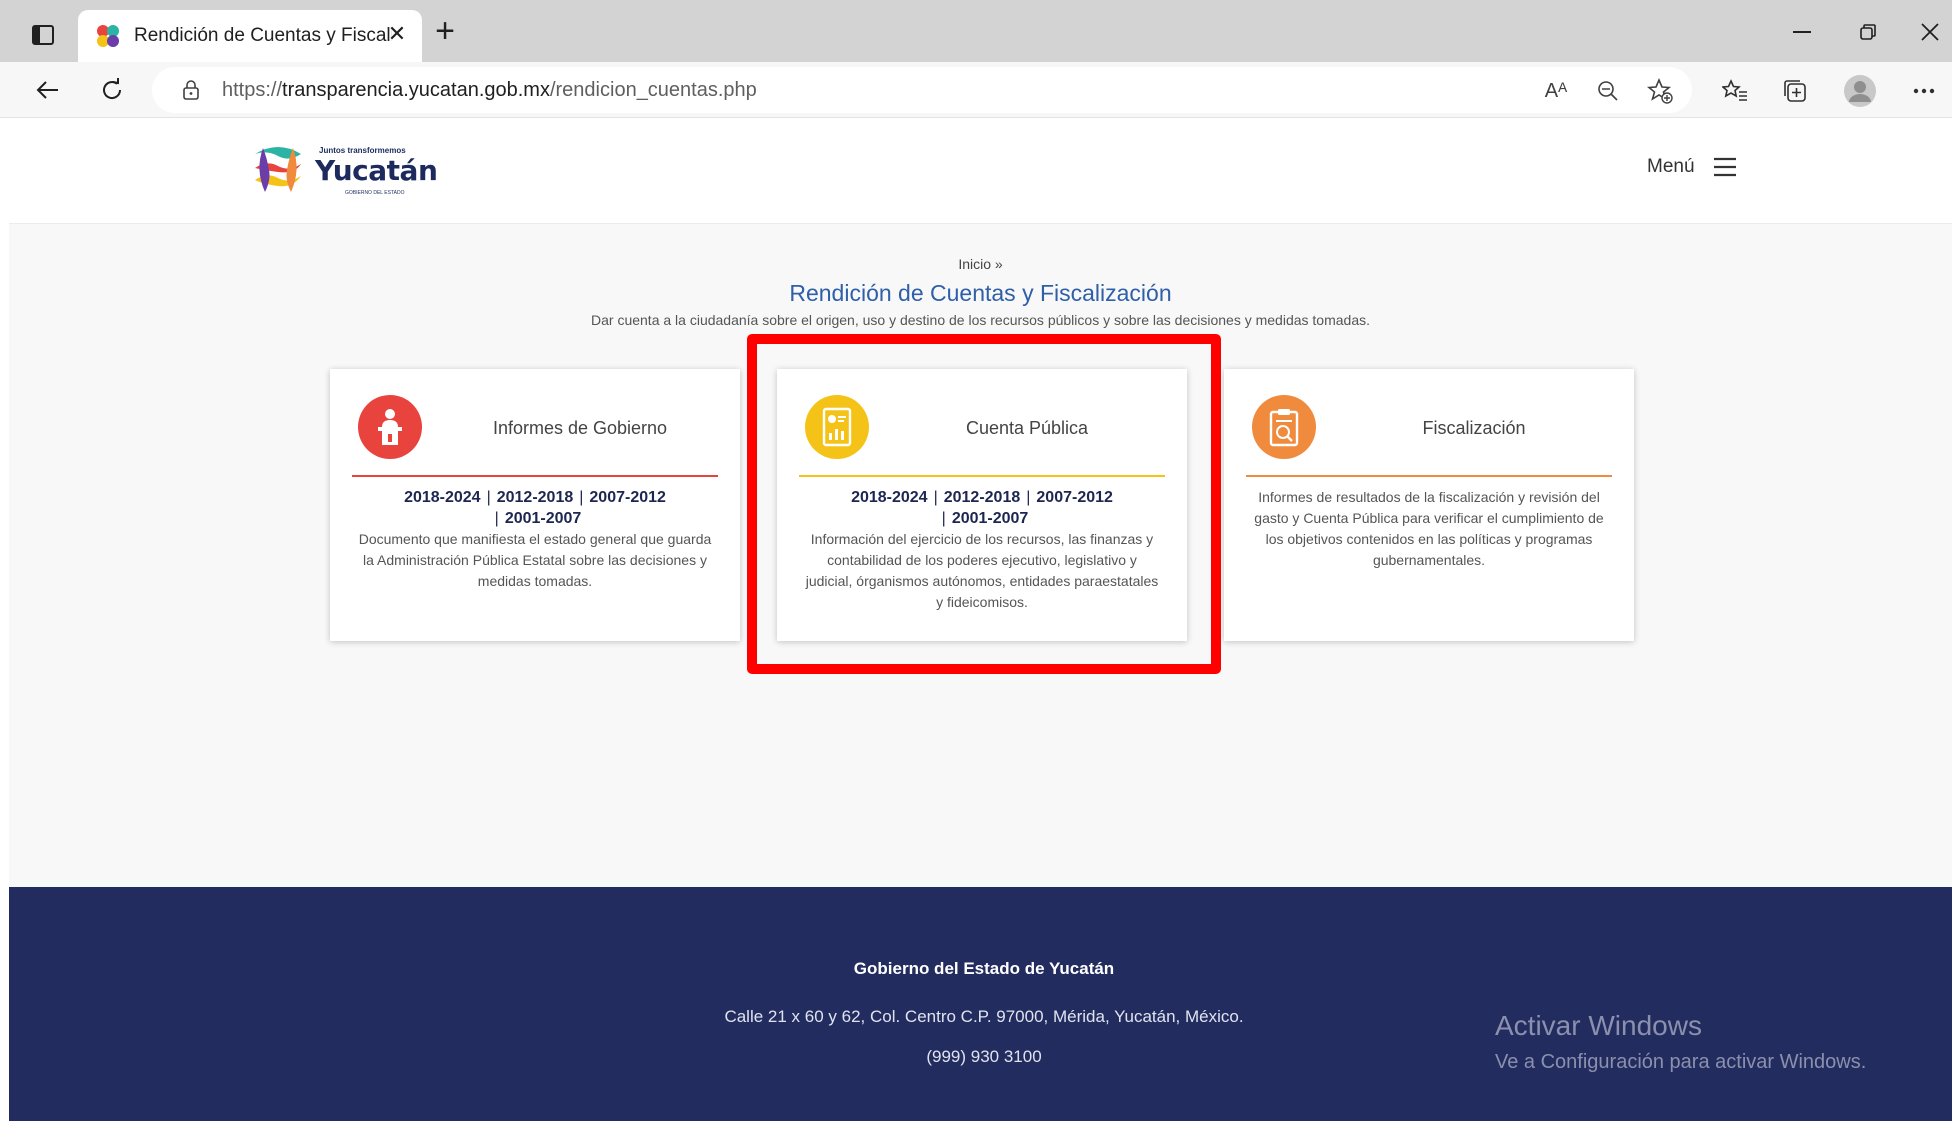 Image resolution: width=1952 pixels, height=1121 pixels. I want to click on year-link-2012-2018: 2012-2018, so click(535, 497).